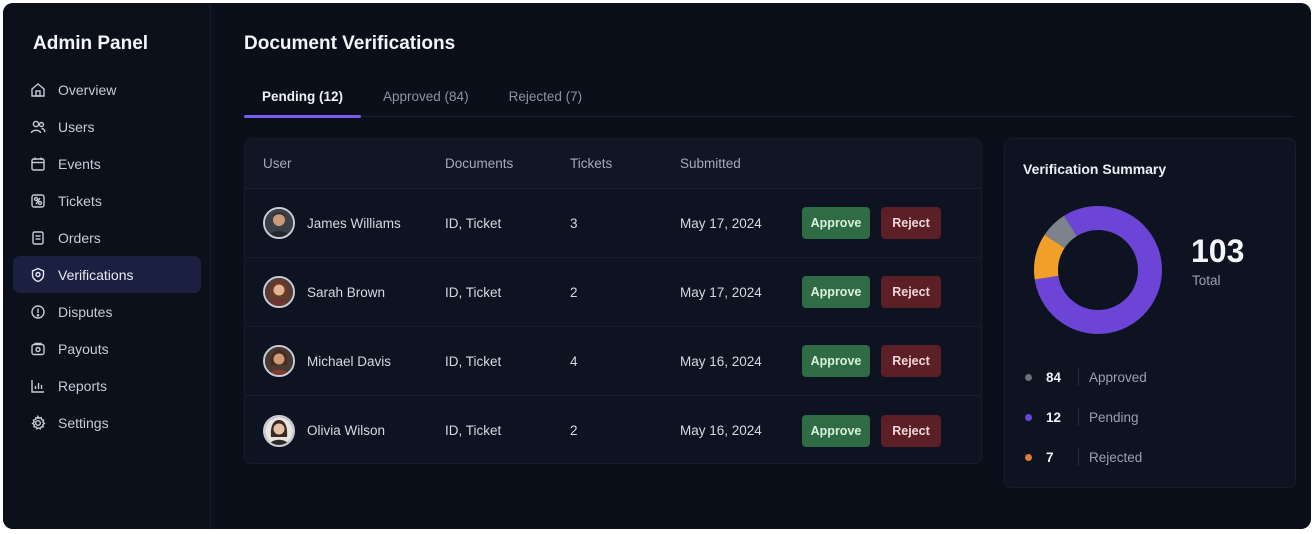 The image size is (1316, 534). Describe the element at coordinates (349, 361) in the screenshot. I see `user-name: Michael Davis` at that location.